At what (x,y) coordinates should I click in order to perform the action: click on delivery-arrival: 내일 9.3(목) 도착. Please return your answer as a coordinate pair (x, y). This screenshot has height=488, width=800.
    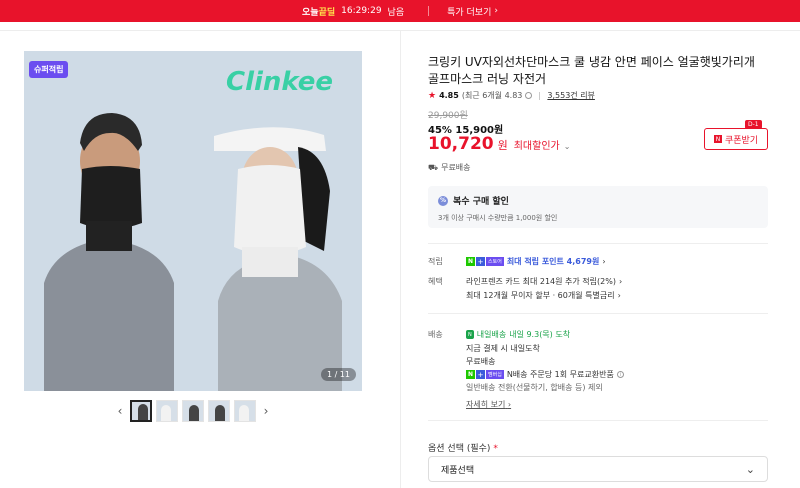
    Looking at the image, I should click on (540, 334).